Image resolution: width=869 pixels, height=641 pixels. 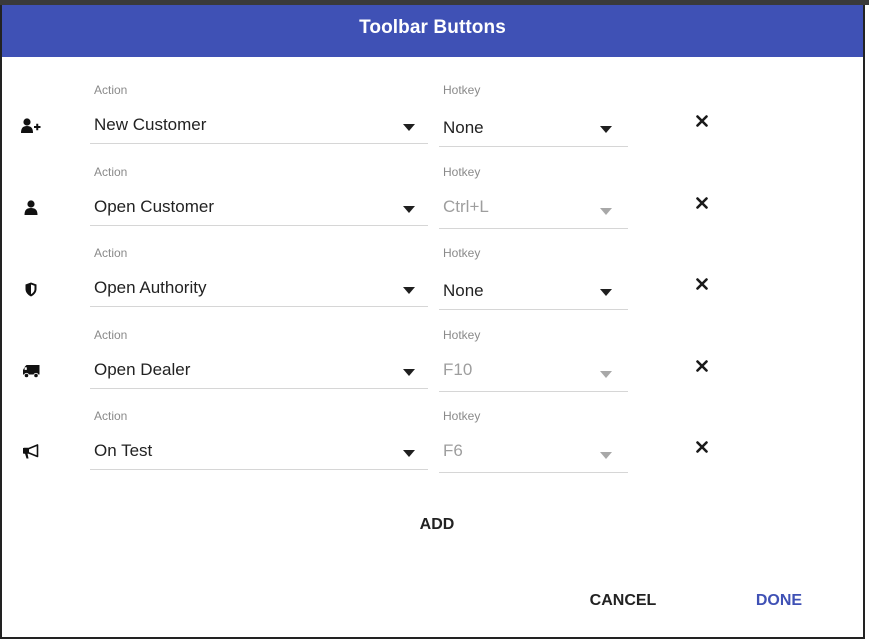 What do you see at coordinates (259, 440) in the screenshot?
I see `action-select: Action On Test` at bounding box center [259, 440].